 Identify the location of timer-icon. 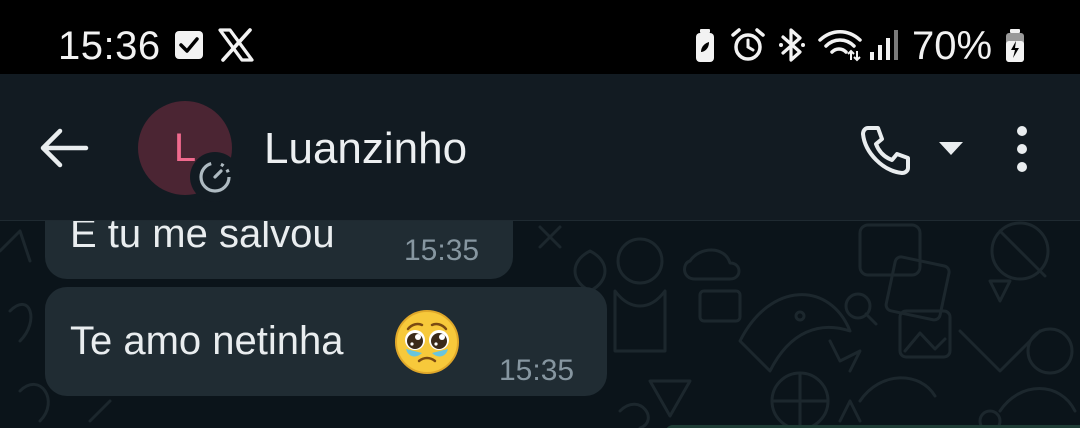
(215, 177).